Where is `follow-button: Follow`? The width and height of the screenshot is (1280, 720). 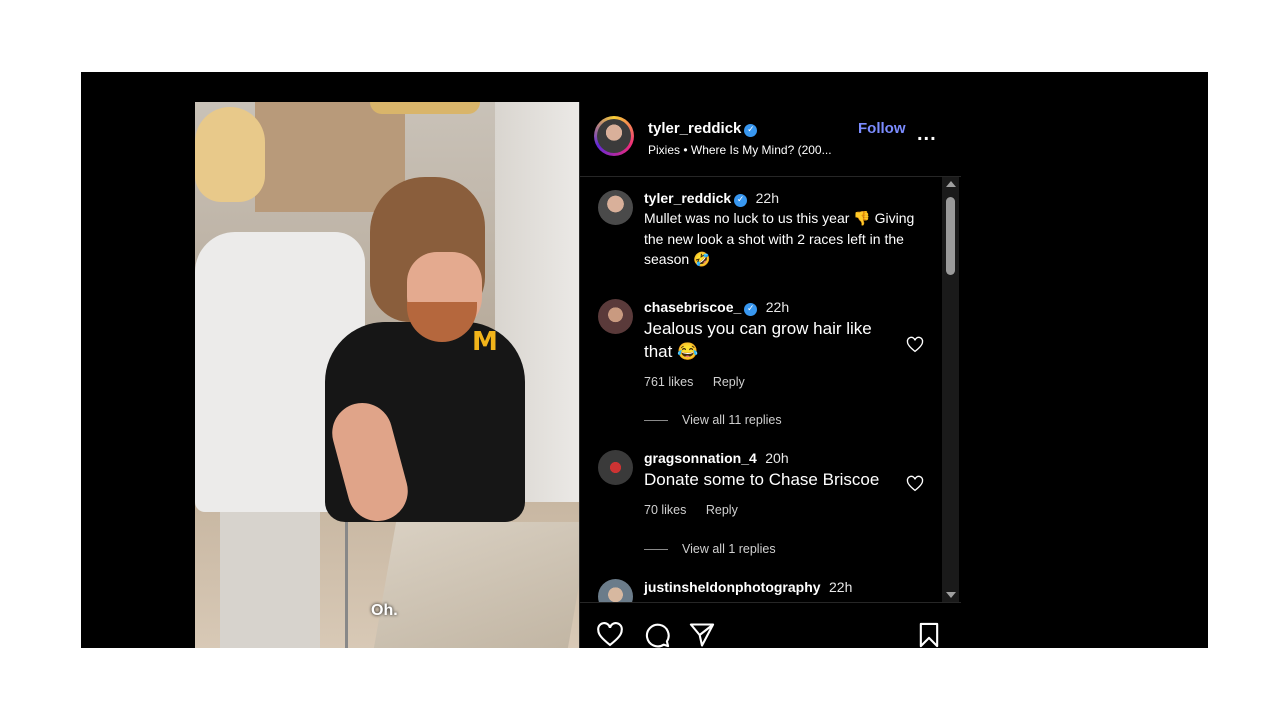
follow-button: Follow is located at coordinates (882, 128).